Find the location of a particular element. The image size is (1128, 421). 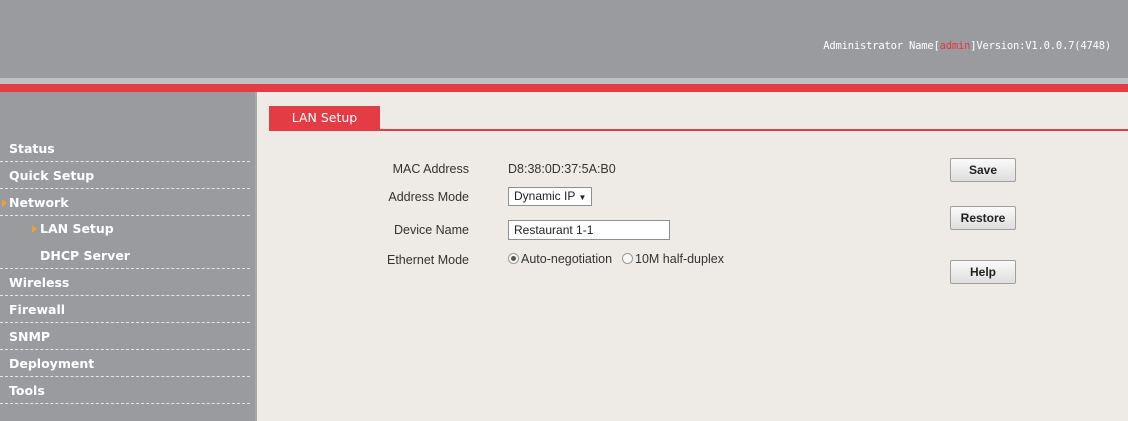

sidebar-item-label: Status is located at coordinates (32, 148).